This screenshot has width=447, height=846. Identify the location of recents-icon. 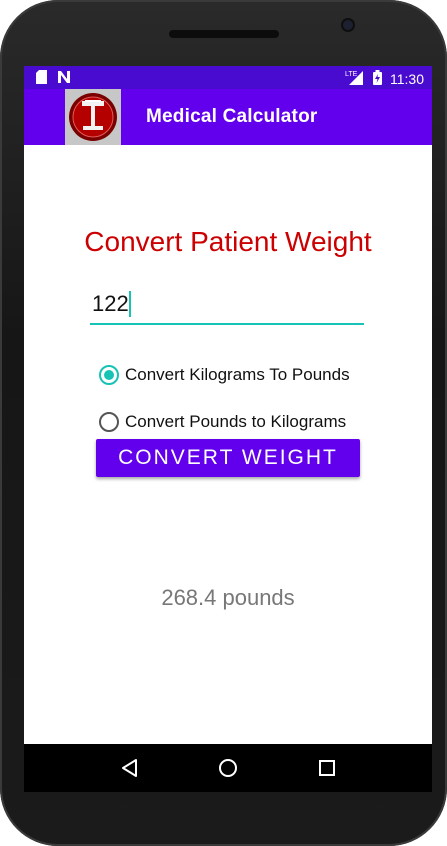
(327, 768).